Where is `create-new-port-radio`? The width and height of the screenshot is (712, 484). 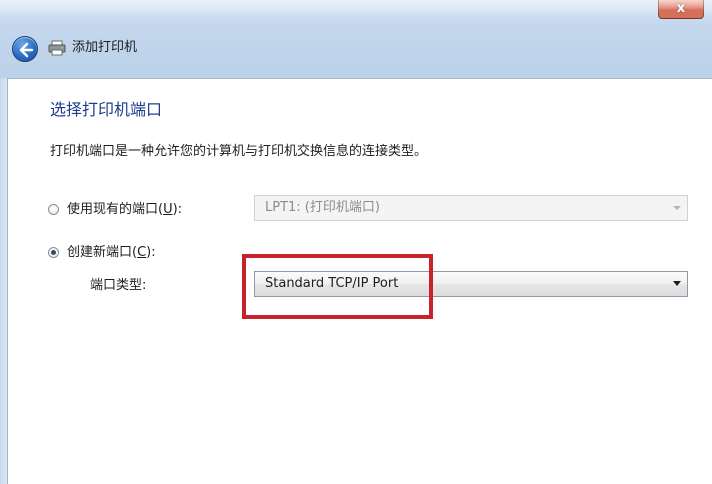 create-new-port-radio is located at coordinates (53, 252).